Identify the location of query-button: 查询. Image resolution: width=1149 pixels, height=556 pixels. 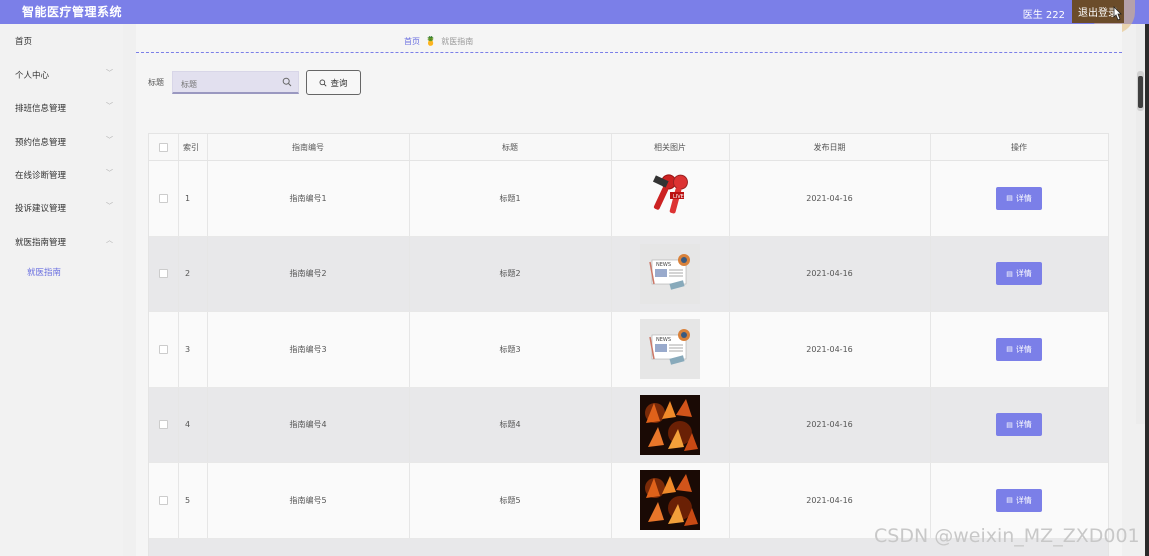
(333, 82).